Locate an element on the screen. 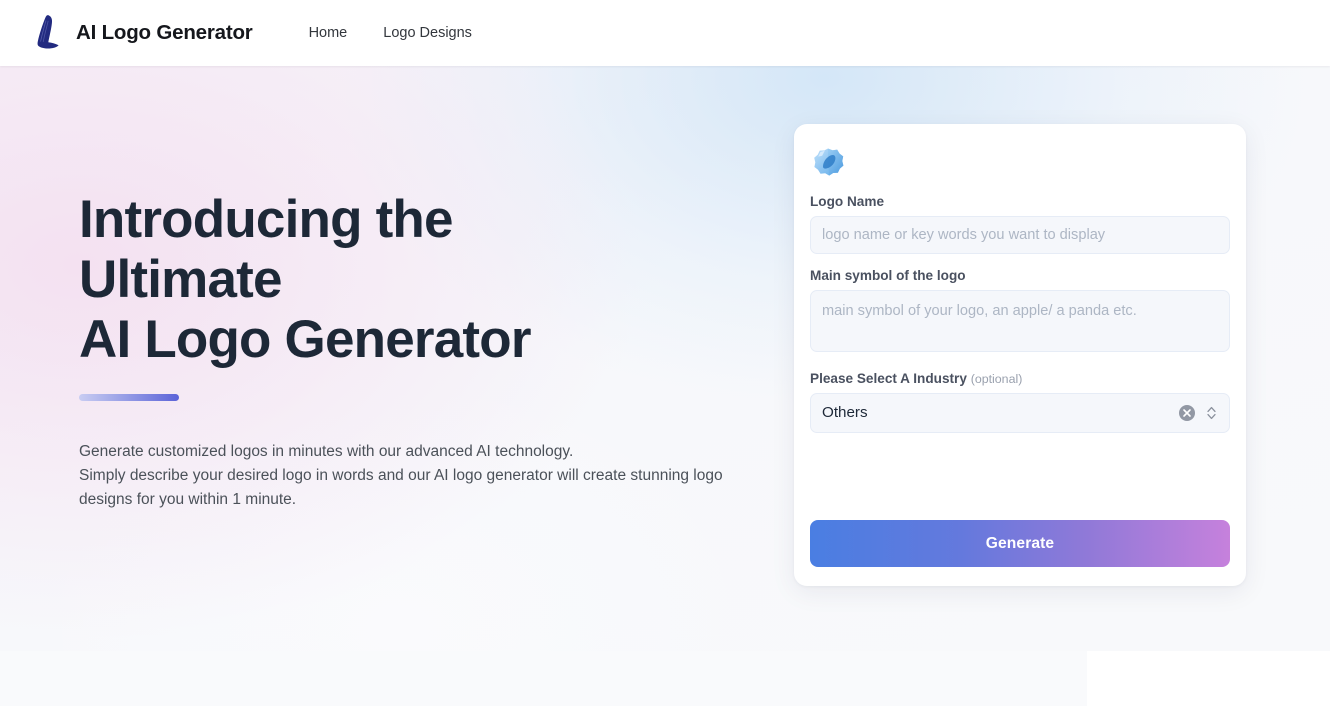 This screenshot has width=1330, height=706. industry-label-text: Please Select A Industry is located at coordinates (888, 378).